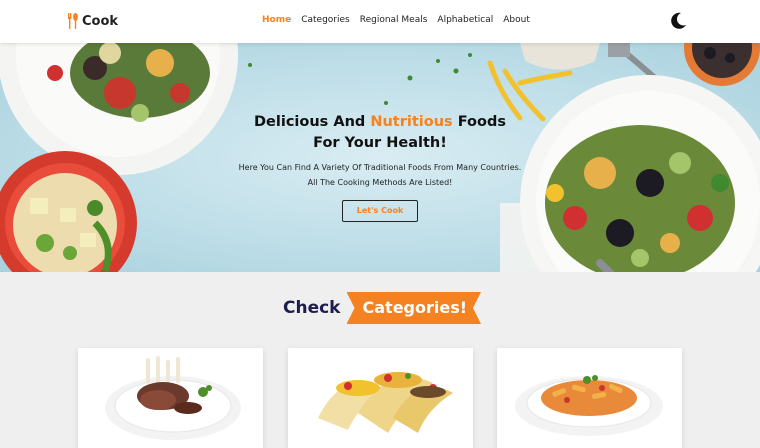 The image size is (760, 448). I want to click on category-card-tacos, so click(380, 398).